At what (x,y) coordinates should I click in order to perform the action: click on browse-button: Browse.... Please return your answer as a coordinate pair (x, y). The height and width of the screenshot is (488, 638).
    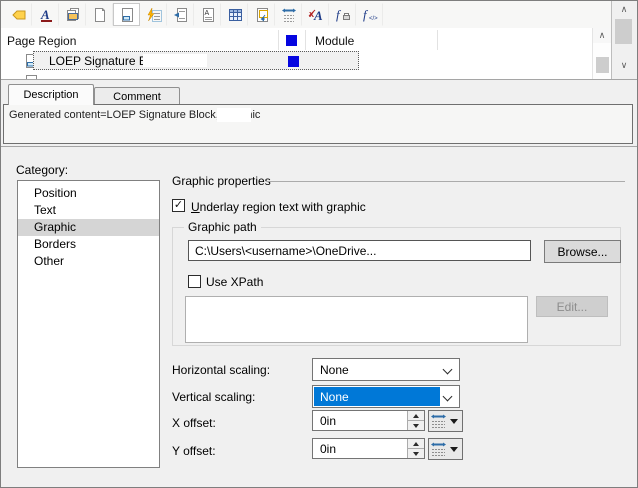
    Looking at the image, I should click on (582, 251).